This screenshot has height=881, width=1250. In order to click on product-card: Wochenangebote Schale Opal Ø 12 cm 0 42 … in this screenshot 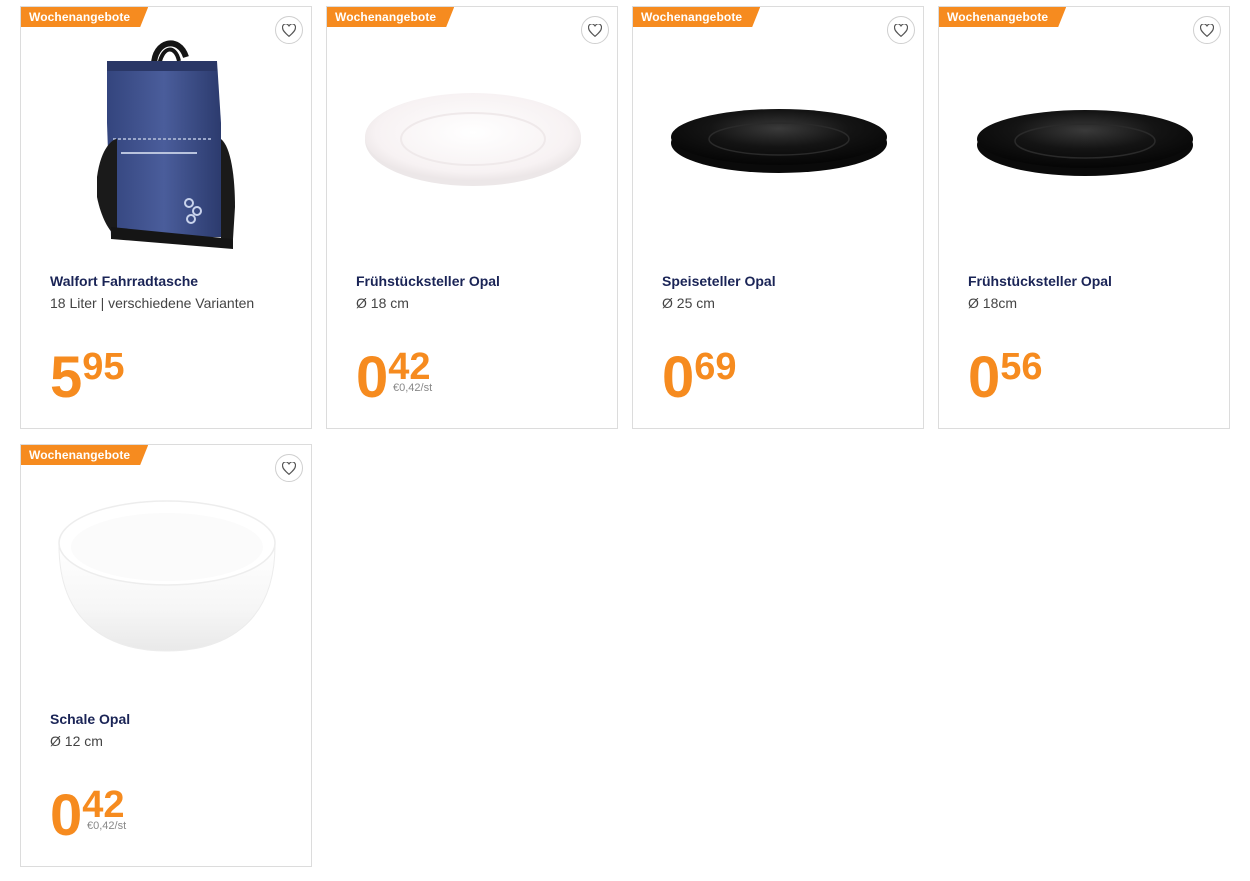, I will do `click(166, 655)`.